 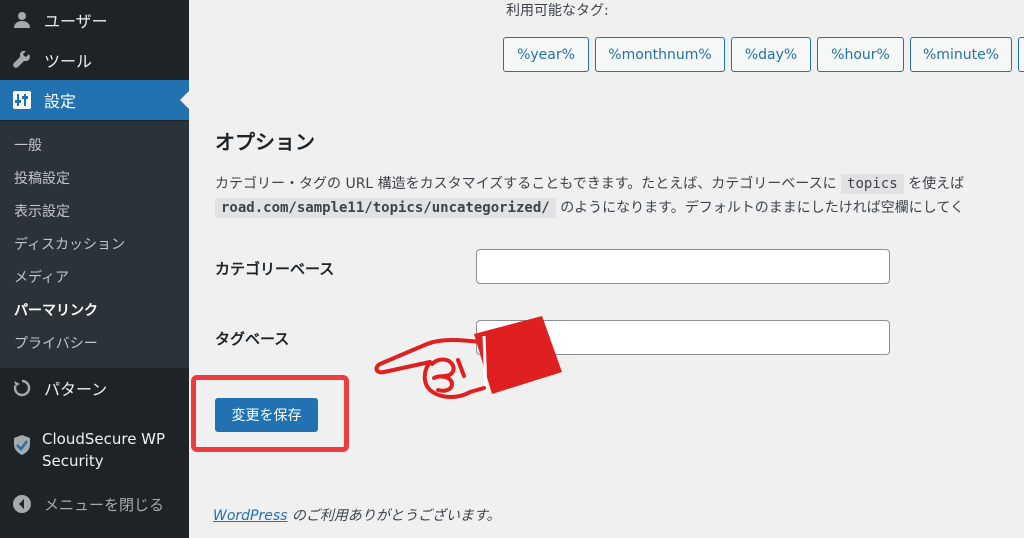 What do you see at coordinates (660, 54) in the screenshot?
I see `tag-button-monthnum: %monthnum%` at bounding box center [660, 54].